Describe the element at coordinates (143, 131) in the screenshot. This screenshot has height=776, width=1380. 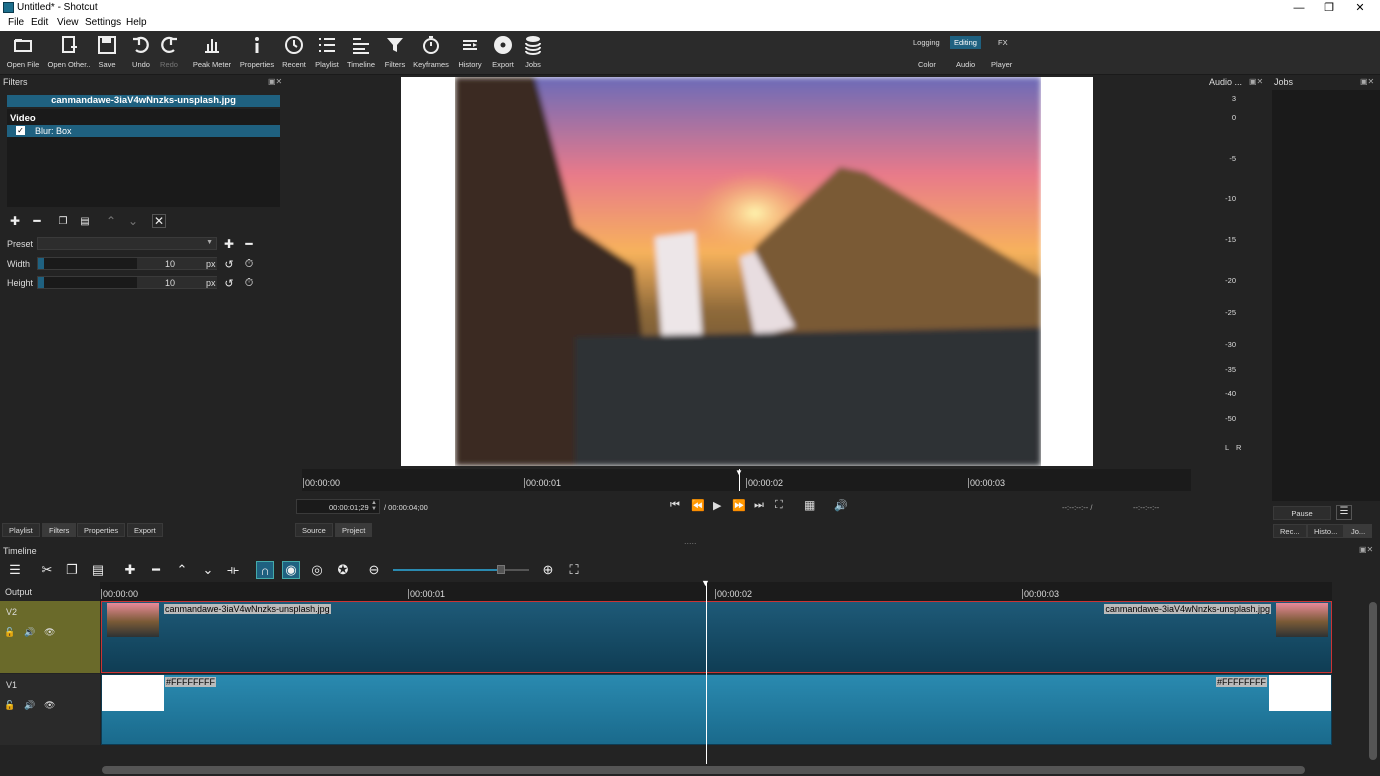
I see `filter-item-blur-box: ✓ Blur: Box` at that location.